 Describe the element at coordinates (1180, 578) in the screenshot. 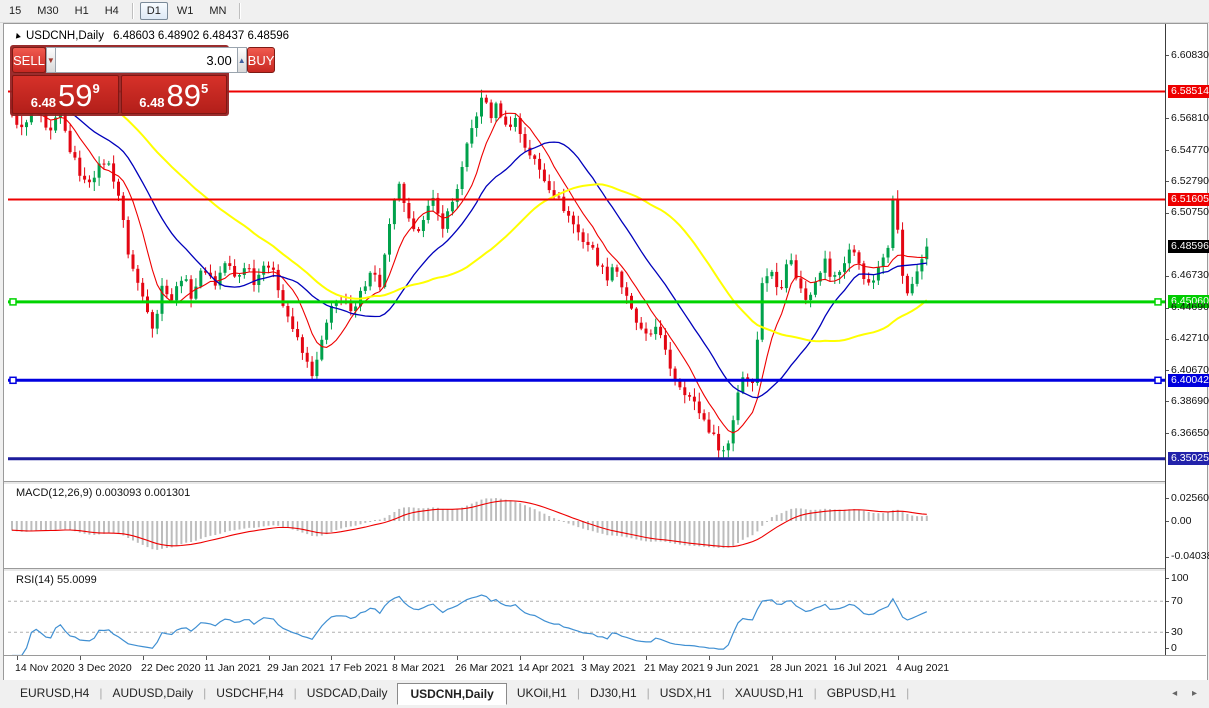

I see `rsi-tick-label: 100` at that location.